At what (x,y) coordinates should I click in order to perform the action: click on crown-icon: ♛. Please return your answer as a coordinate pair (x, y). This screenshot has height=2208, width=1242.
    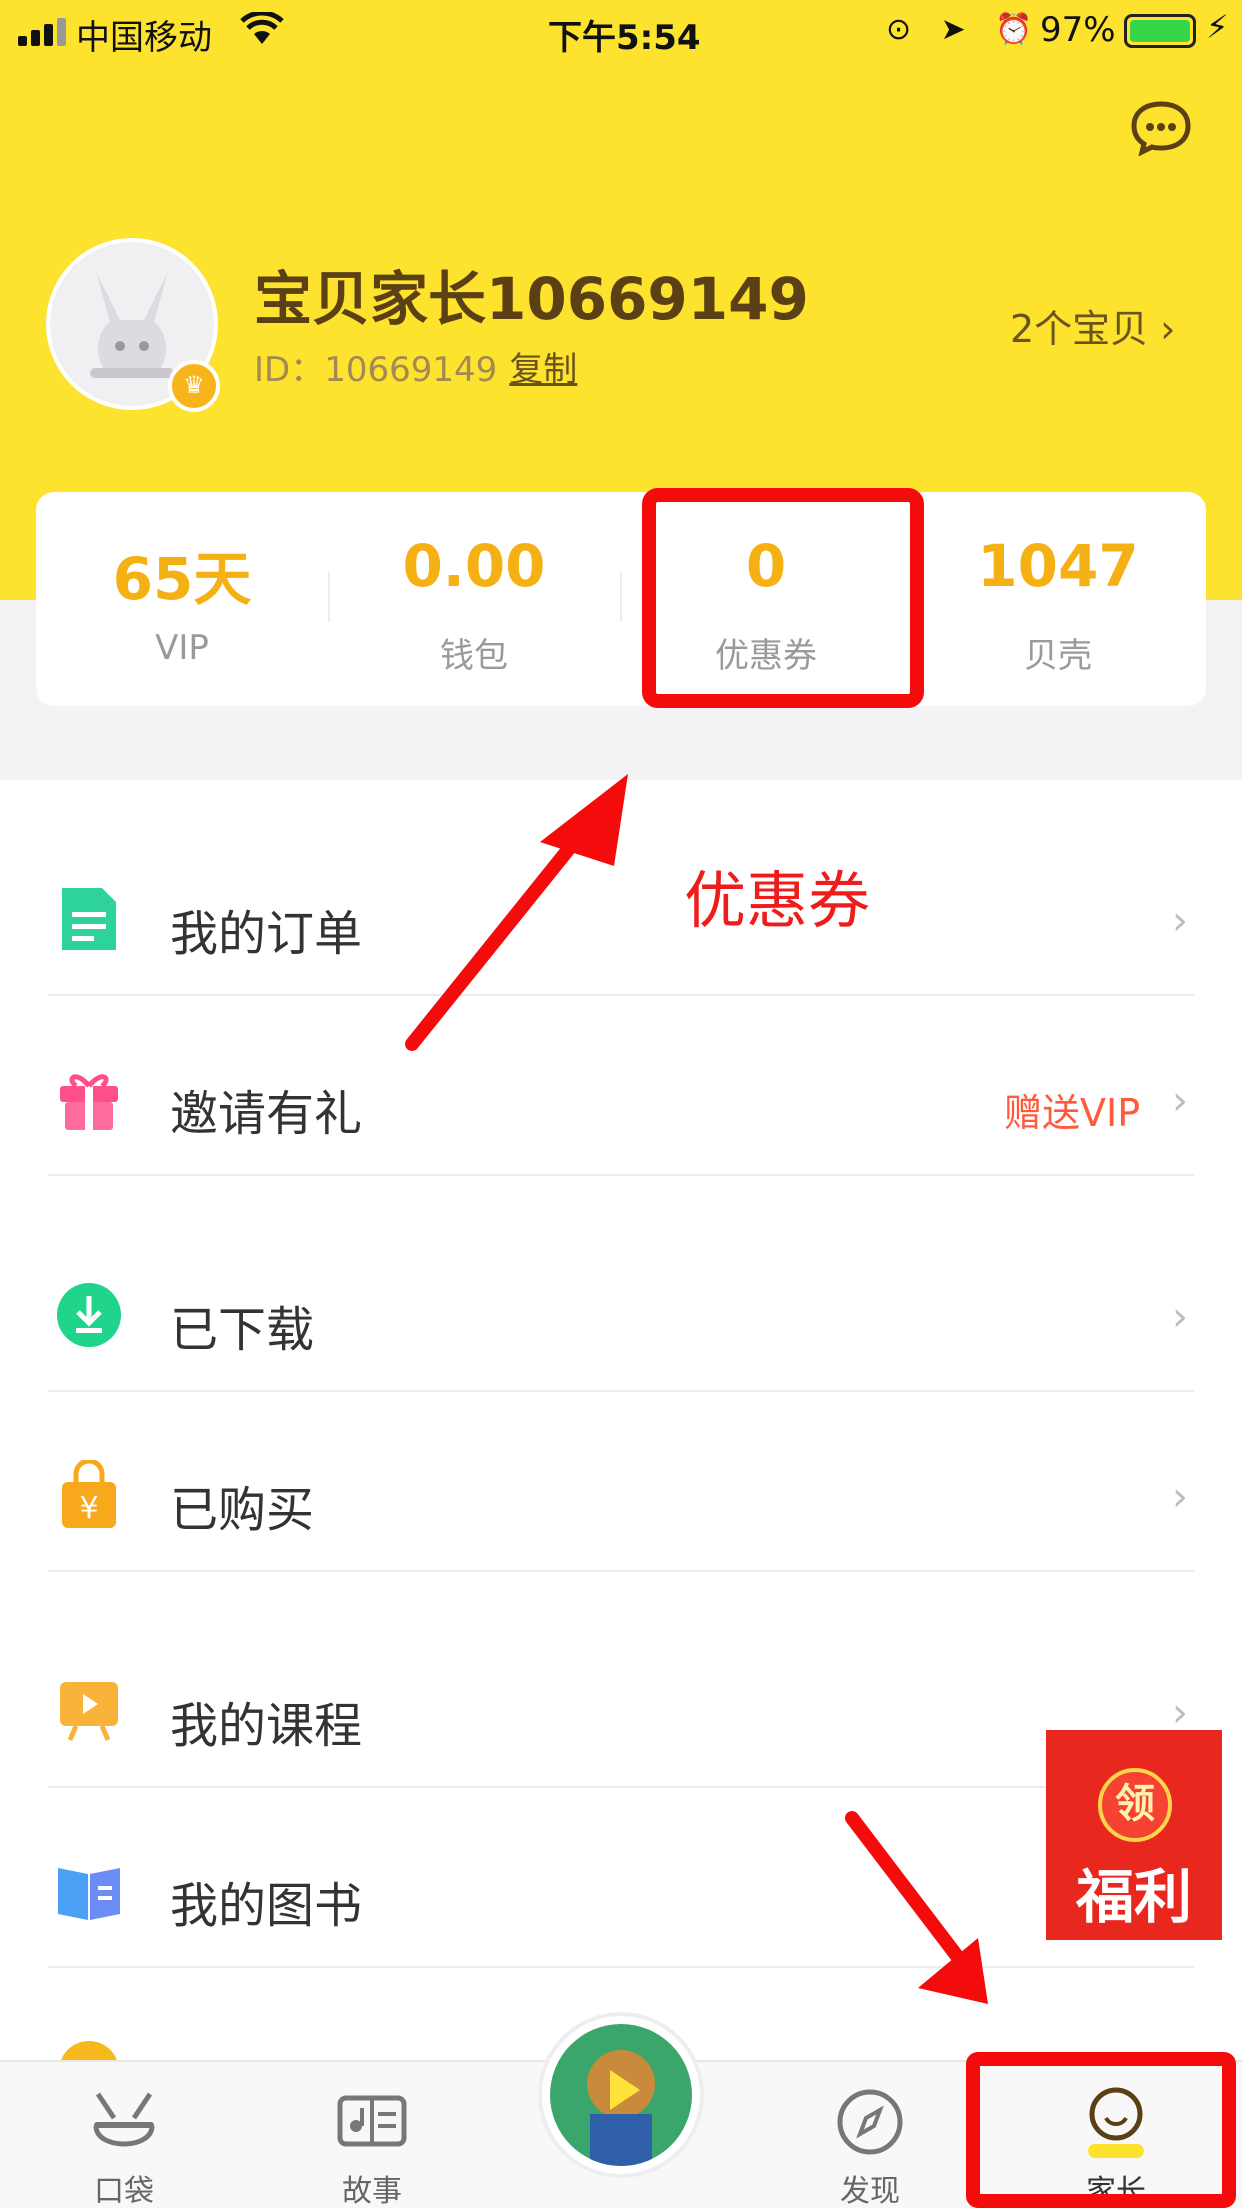
    Looking at the image, I should click on (194, 386).